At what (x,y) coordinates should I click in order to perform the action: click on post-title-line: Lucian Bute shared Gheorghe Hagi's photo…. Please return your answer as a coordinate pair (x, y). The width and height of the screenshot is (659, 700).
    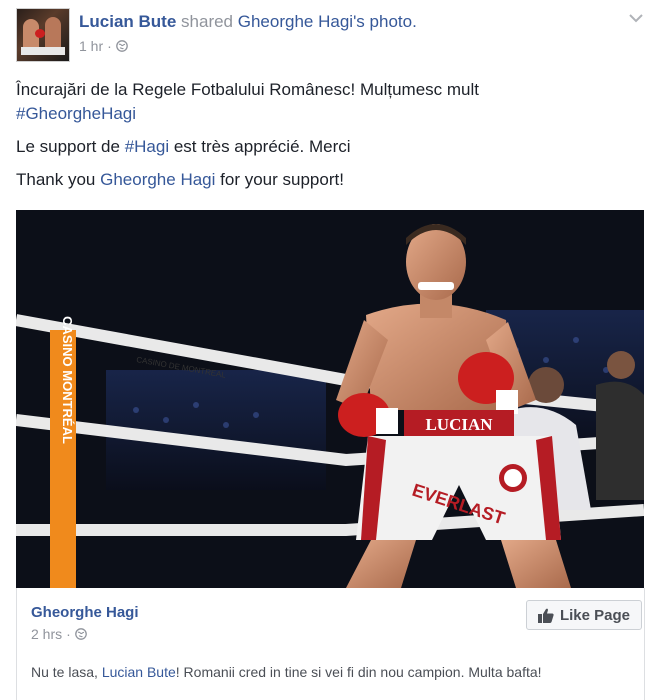
    Looking at the image, I should click on (248, 22).